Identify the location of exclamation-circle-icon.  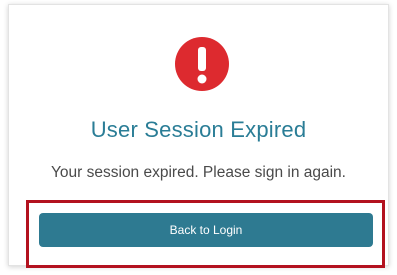
(202, 64).